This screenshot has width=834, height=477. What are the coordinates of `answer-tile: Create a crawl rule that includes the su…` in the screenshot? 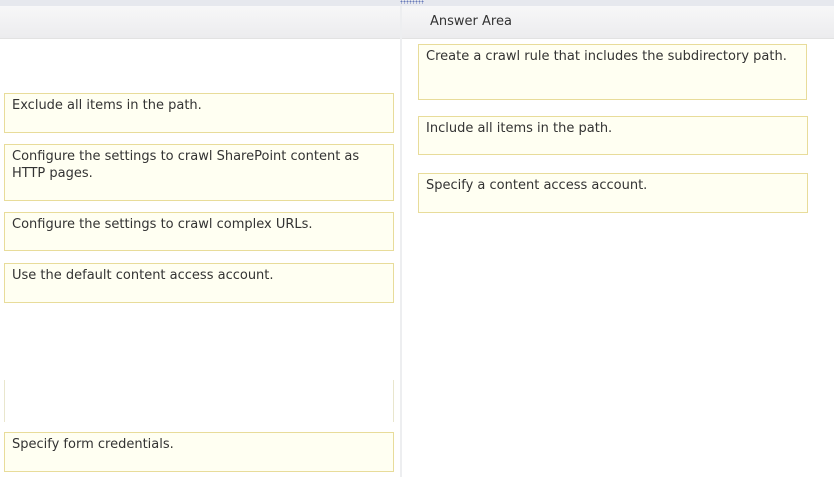 It's located at (612, 72).